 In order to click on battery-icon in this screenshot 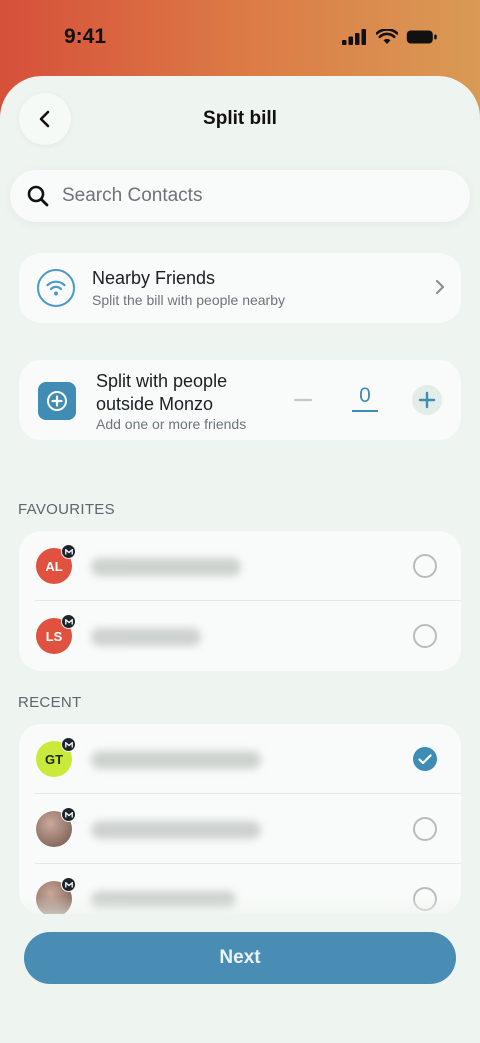, I will do `click(421, 37)`.